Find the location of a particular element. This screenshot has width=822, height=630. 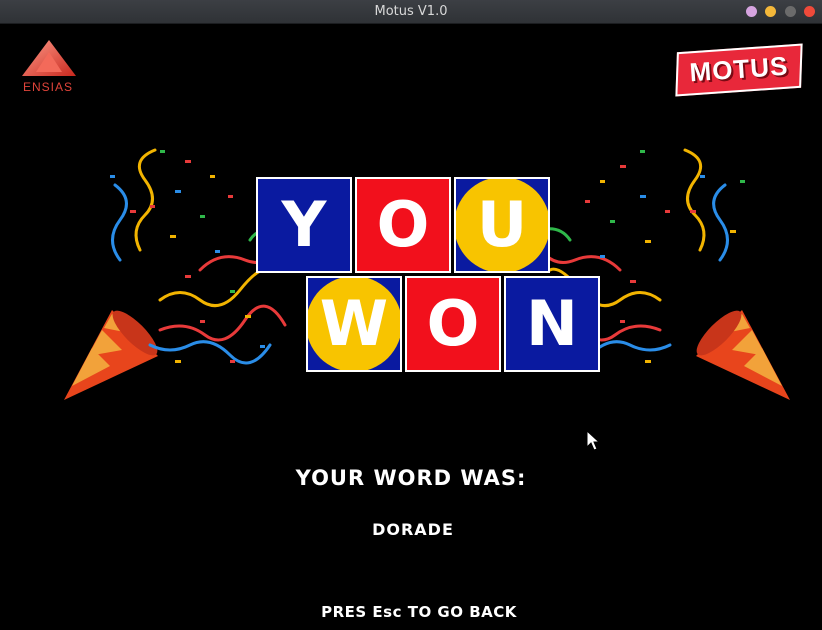

banner-letter: W is located at coordinates (354, 323).